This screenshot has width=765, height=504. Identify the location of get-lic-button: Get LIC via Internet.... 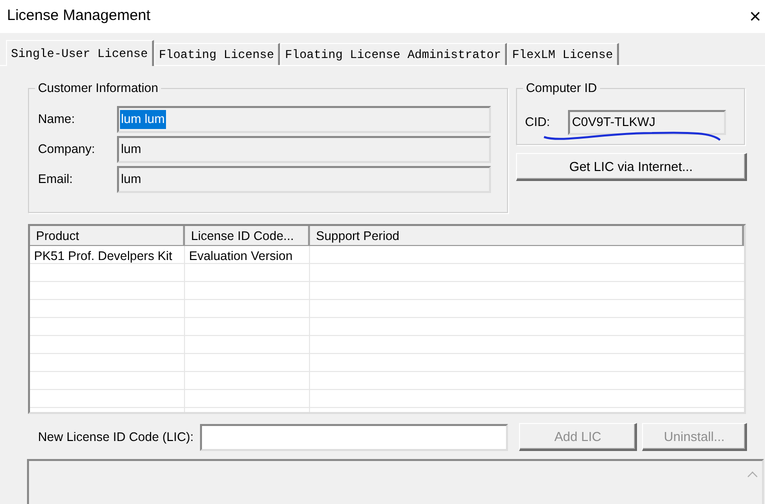
(631, 167).